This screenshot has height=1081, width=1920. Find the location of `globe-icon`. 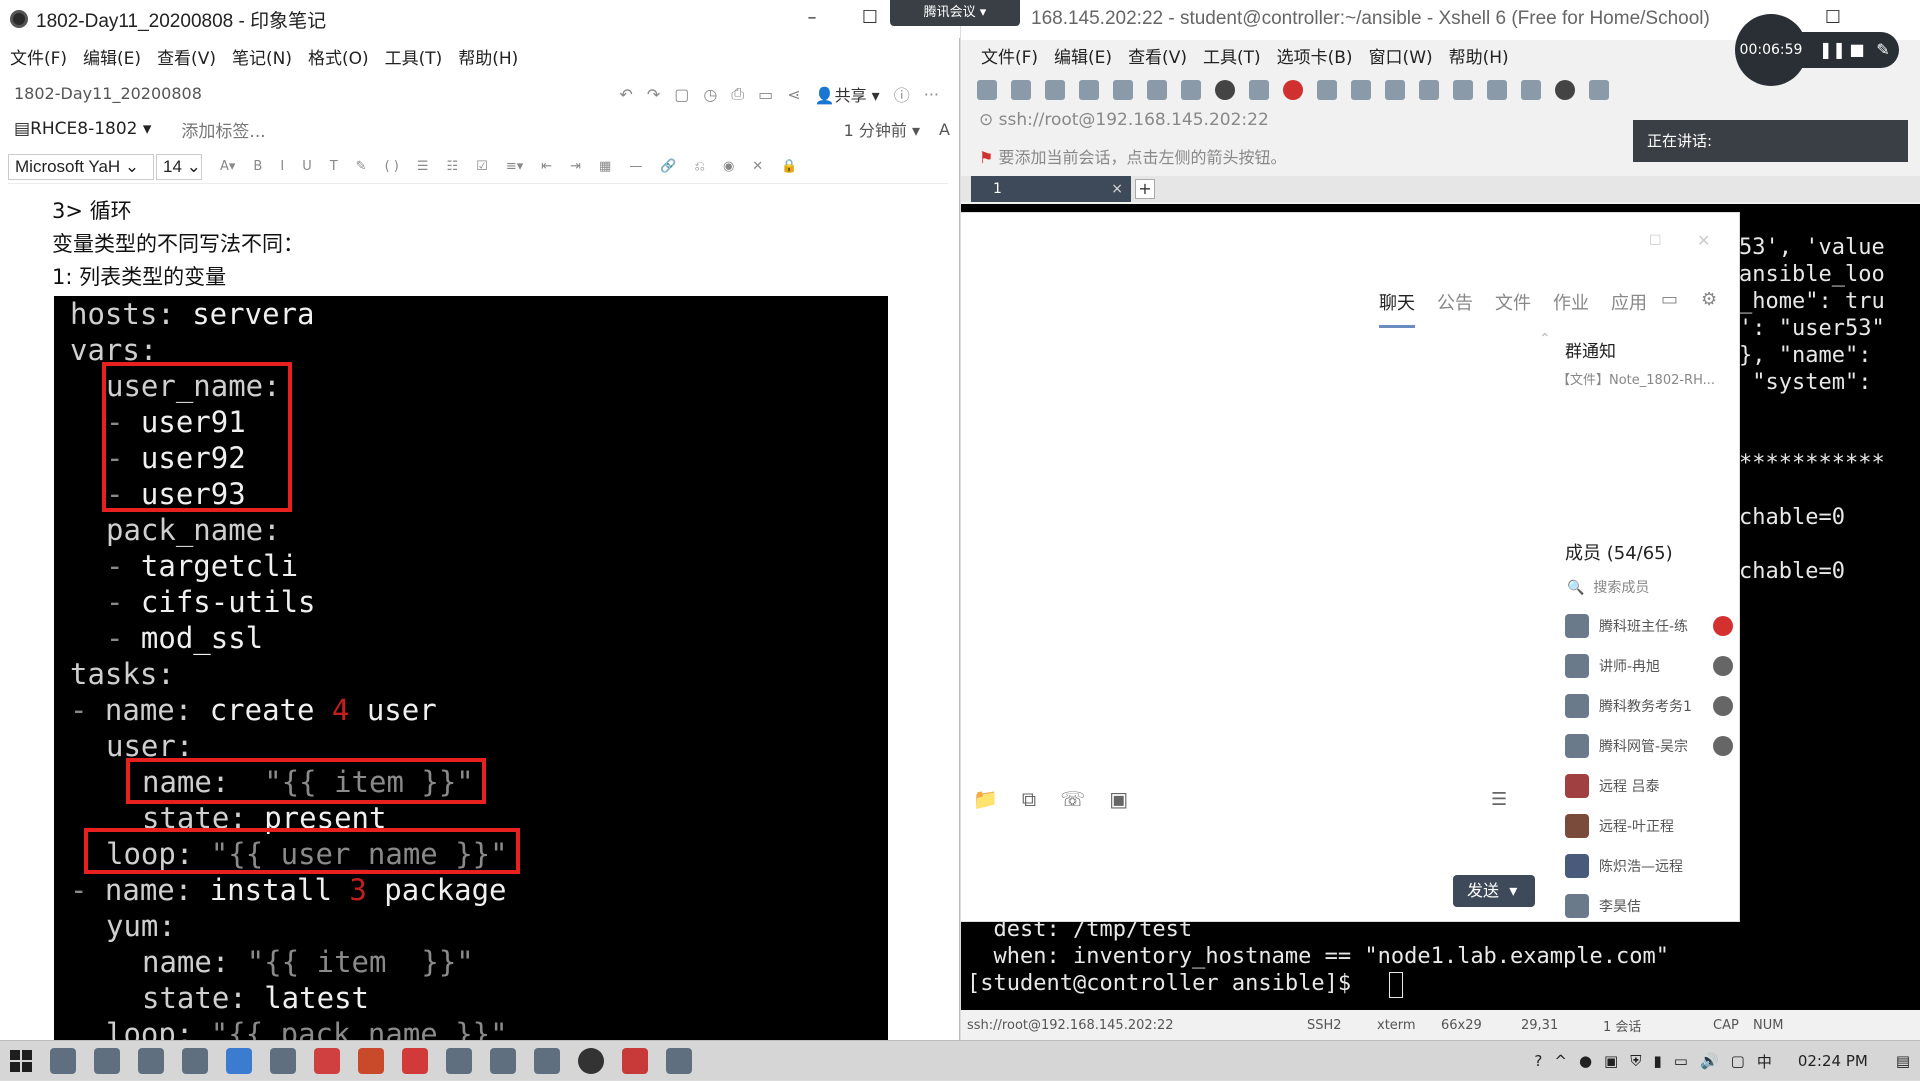

globe-icon is located at coordinates (1225, 90).